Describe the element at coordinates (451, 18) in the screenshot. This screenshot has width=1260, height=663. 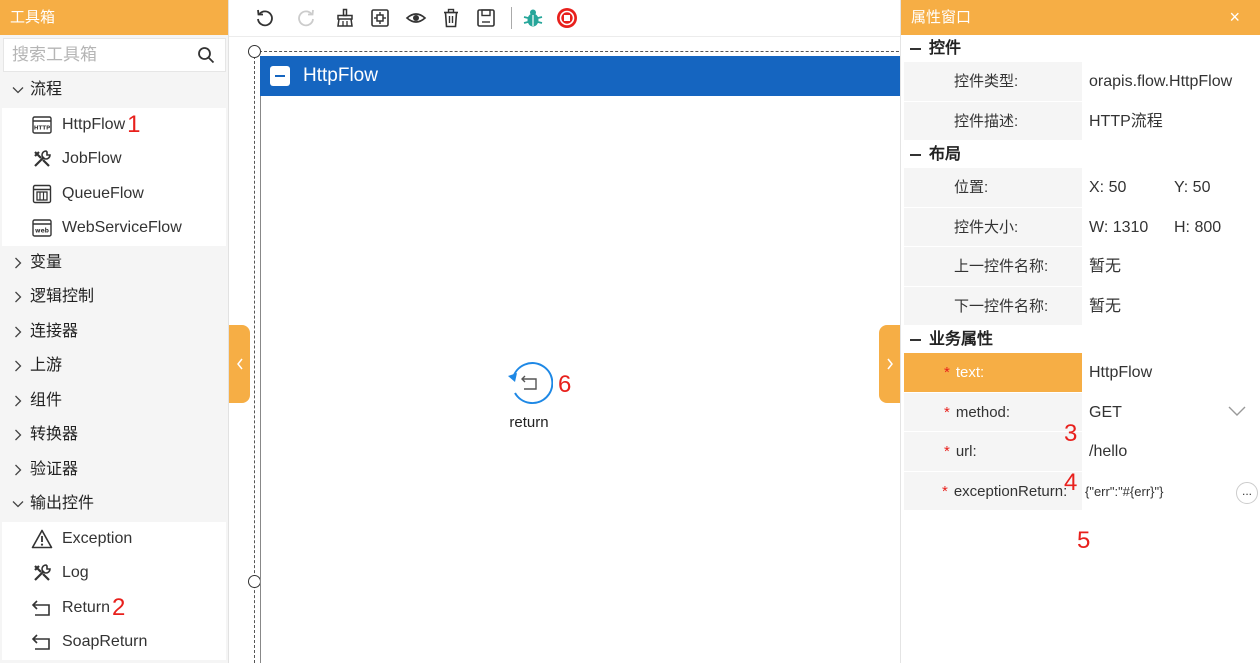
I see `delete-icon` at that location.